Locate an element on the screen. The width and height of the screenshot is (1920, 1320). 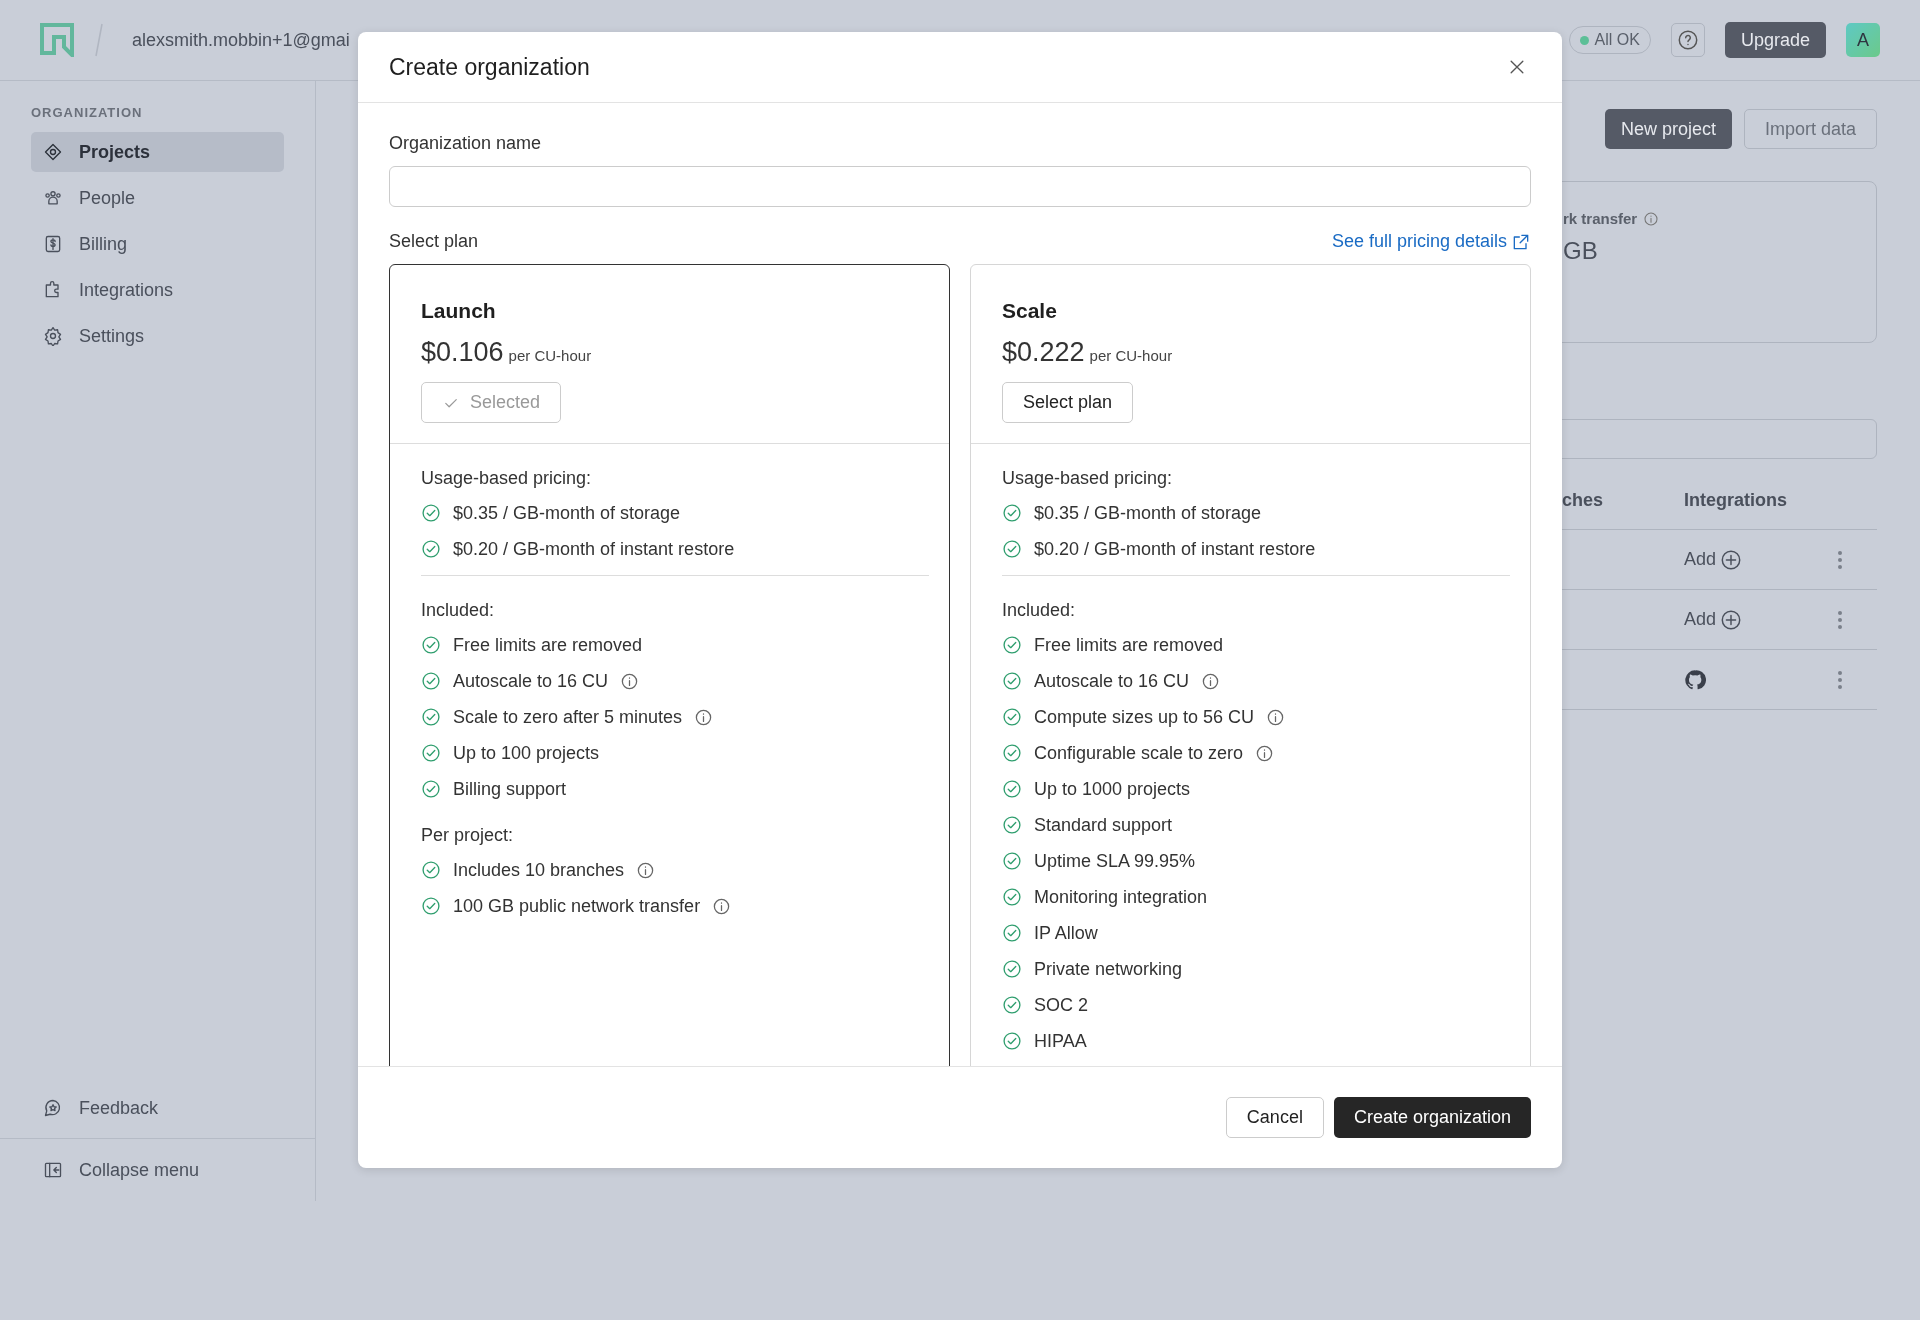
collapse-icon is located at coordinates (53, 1170).